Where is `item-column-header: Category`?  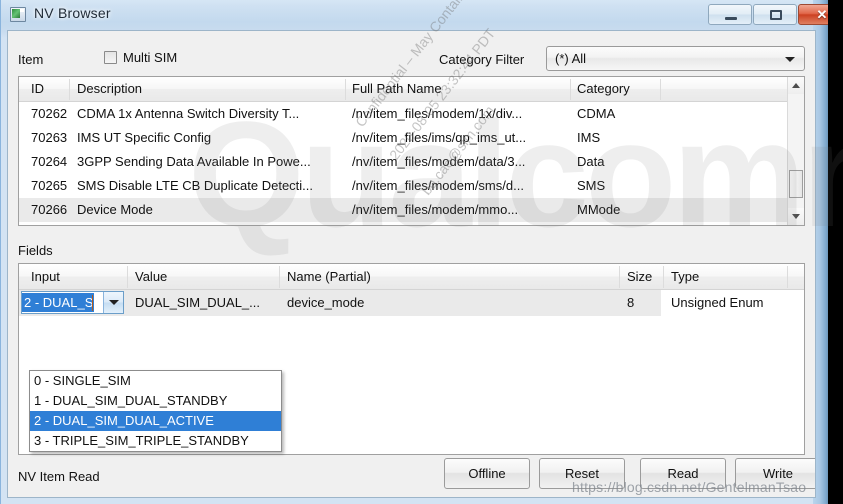
item-column-header: Category is located at coordinates (603, 88).